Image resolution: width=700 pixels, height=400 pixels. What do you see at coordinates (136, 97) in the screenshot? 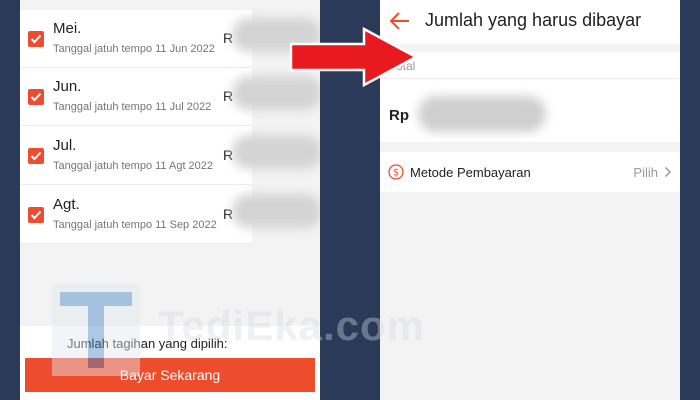
I see `bill-item: Jun. Tanggal jatuh tempo 11 Jul 2022 R` at bounding box center [136, 97].